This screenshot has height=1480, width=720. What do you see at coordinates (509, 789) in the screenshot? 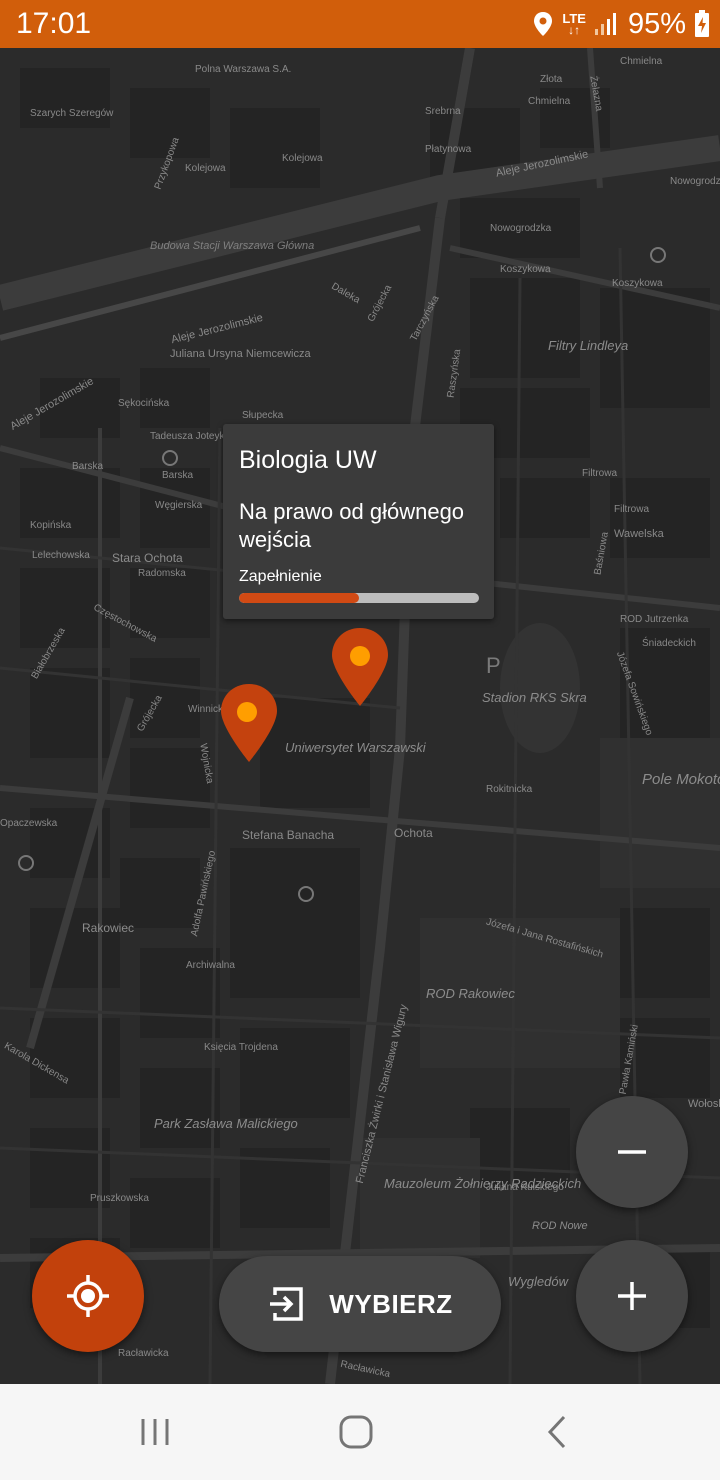
I see `street-label: Rokitnicka` at bounding box center [509, 789].